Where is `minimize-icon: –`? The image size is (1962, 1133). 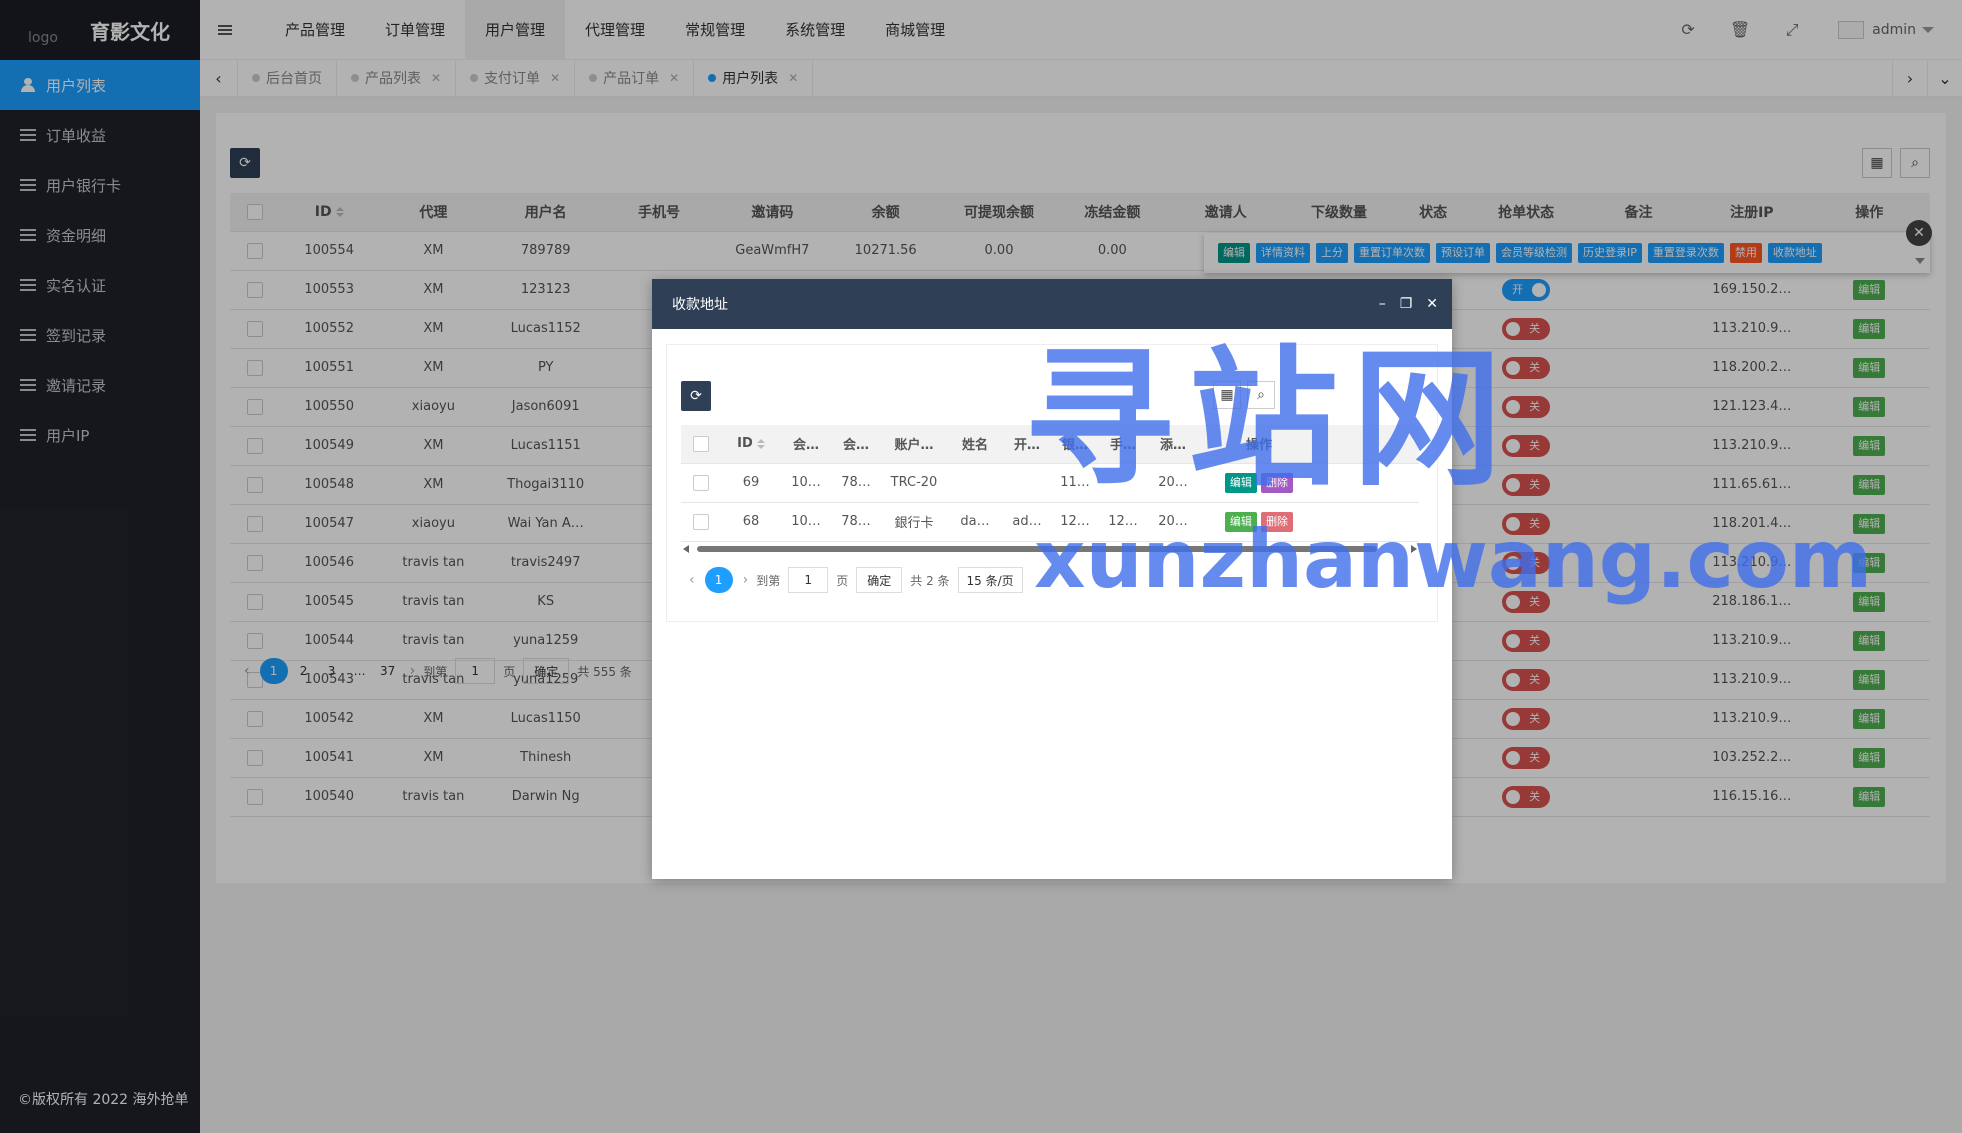 minimize-icon: – is located at coordinates (1382, 304).